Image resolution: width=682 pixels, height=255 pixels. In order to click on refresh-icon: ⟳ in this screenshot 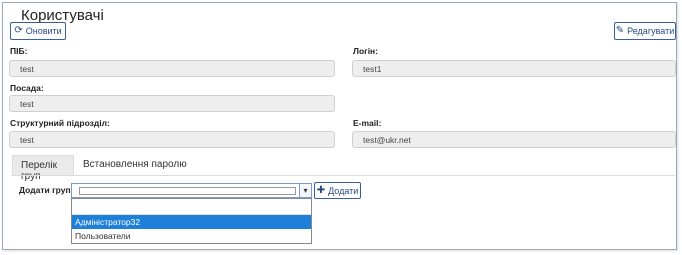, I will do `click(18, 30)`.